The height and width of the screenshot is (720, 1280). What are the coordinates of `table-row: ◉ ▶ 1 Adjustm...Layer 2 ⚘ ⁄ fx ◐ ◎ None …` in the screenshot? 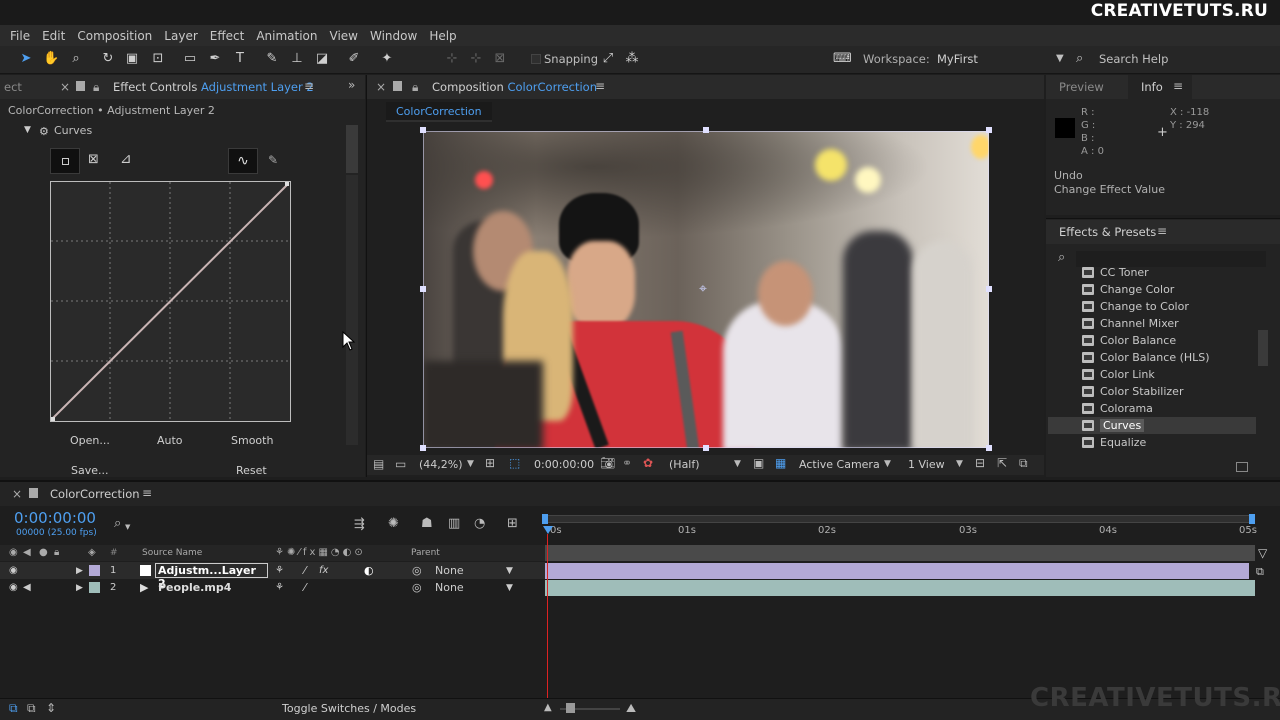 It's located at (272, 576).